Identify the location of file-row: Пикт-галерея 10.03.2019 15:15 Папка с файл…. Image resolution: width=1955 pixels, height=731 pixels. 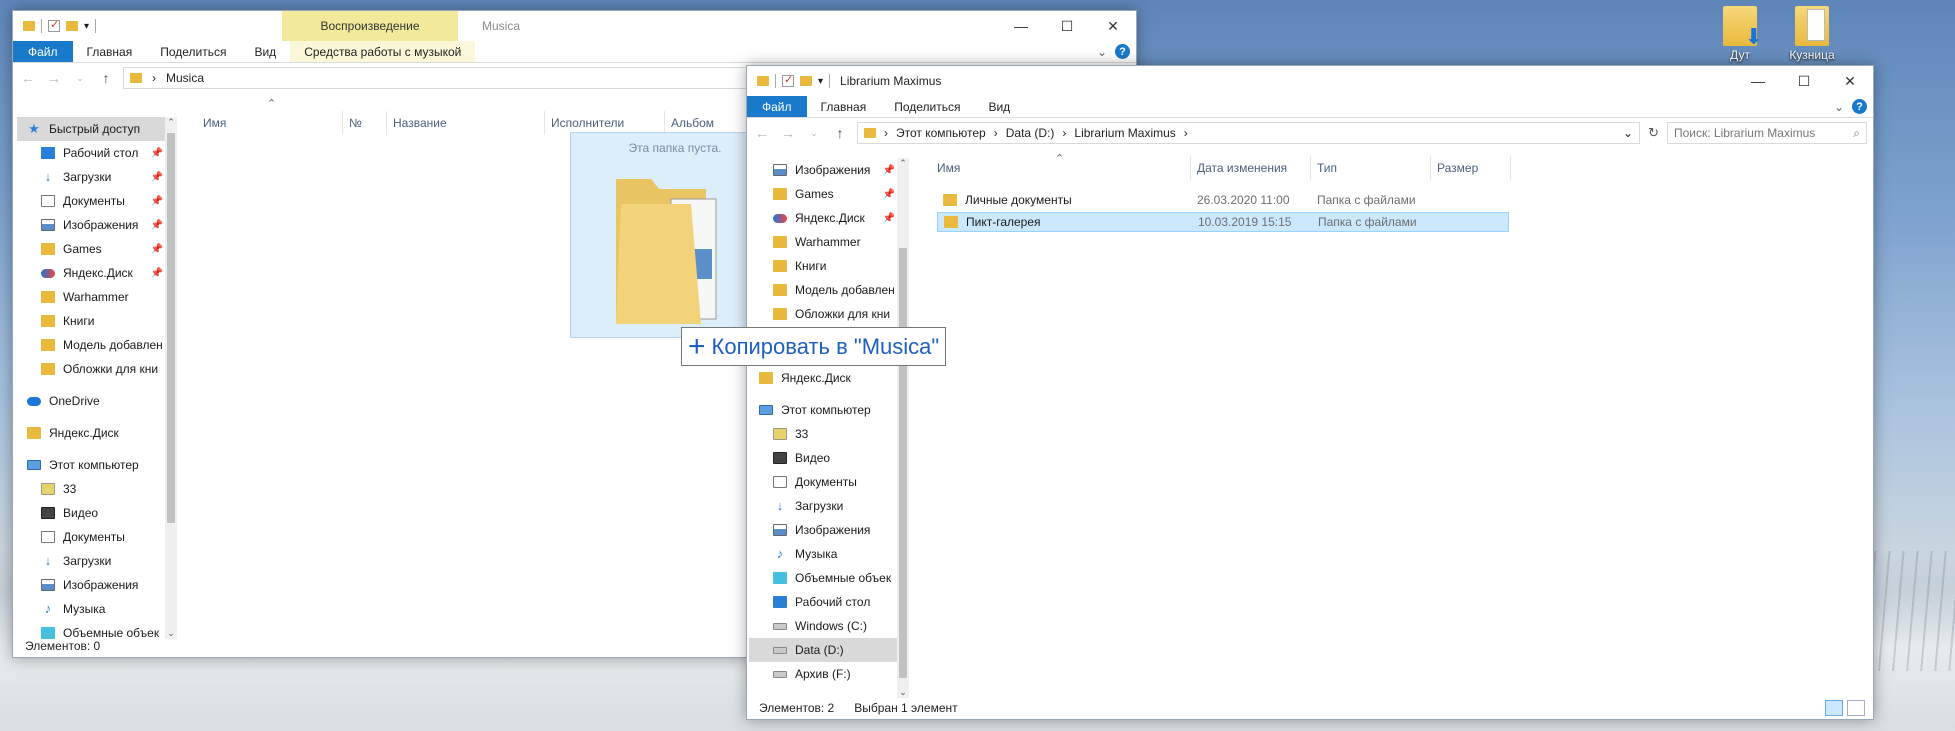
(1223, 222).